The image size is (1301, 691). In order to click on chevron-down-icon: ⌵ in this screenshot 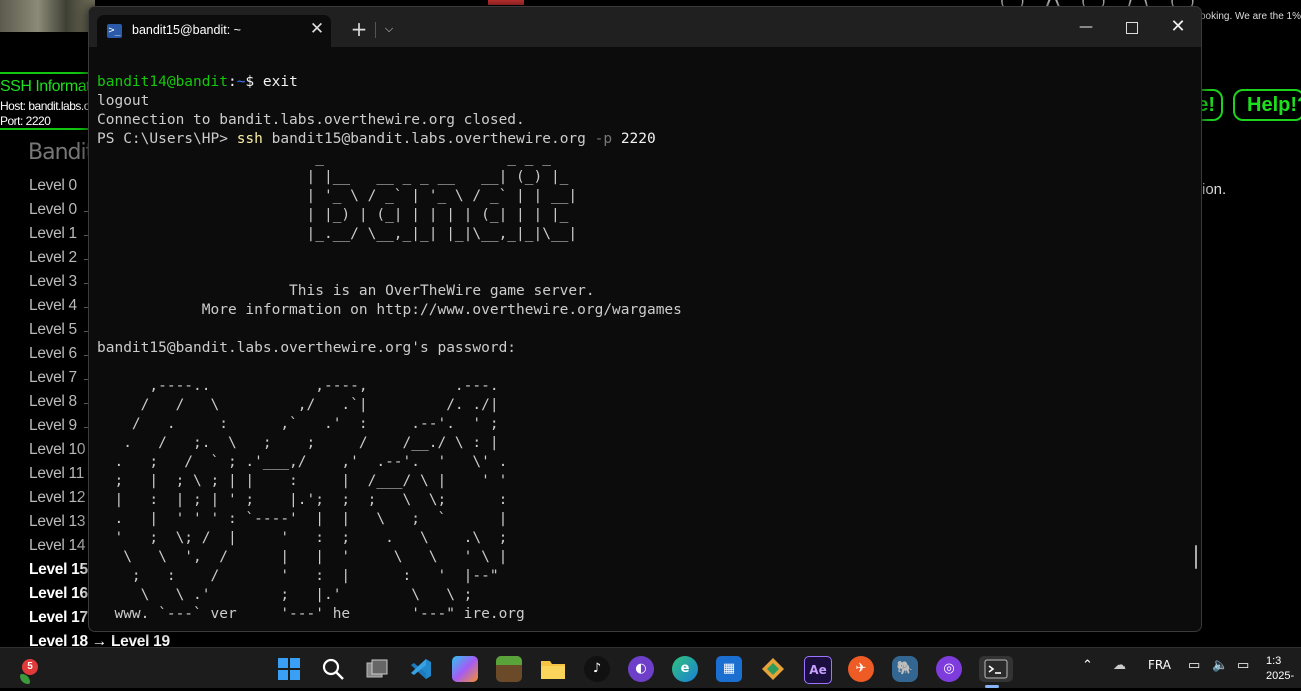, I will do `click(389, 29)`.